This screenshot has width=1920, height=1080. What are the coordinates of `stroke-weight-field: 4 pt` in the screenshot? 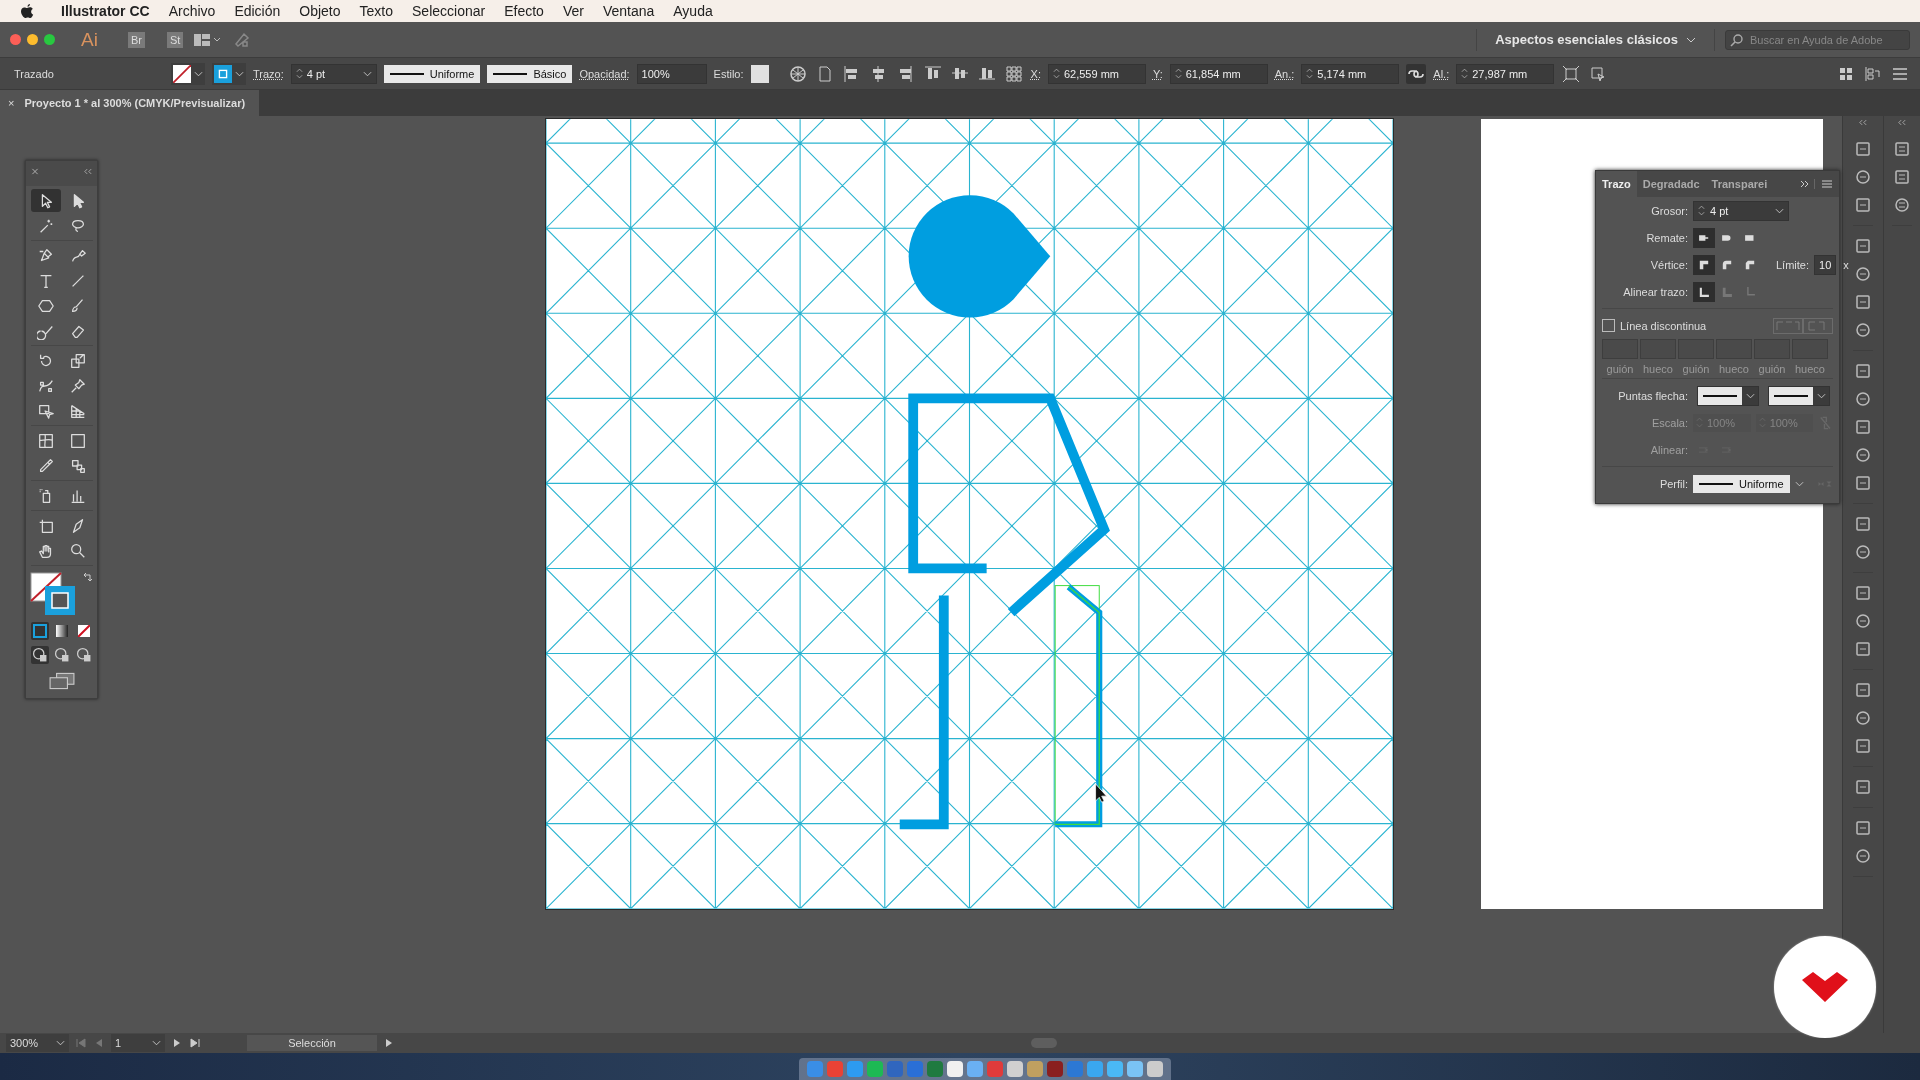 It's located at (333, 73).